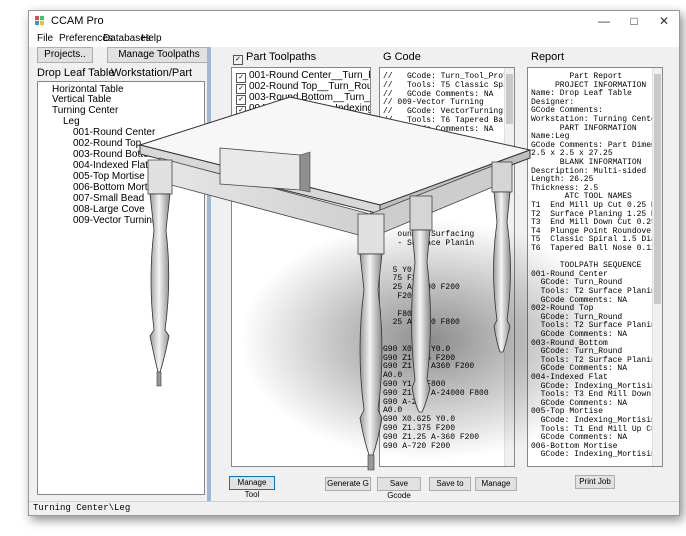 The image size is (686, 536). I want to click on end-apron, so click(260, 169).